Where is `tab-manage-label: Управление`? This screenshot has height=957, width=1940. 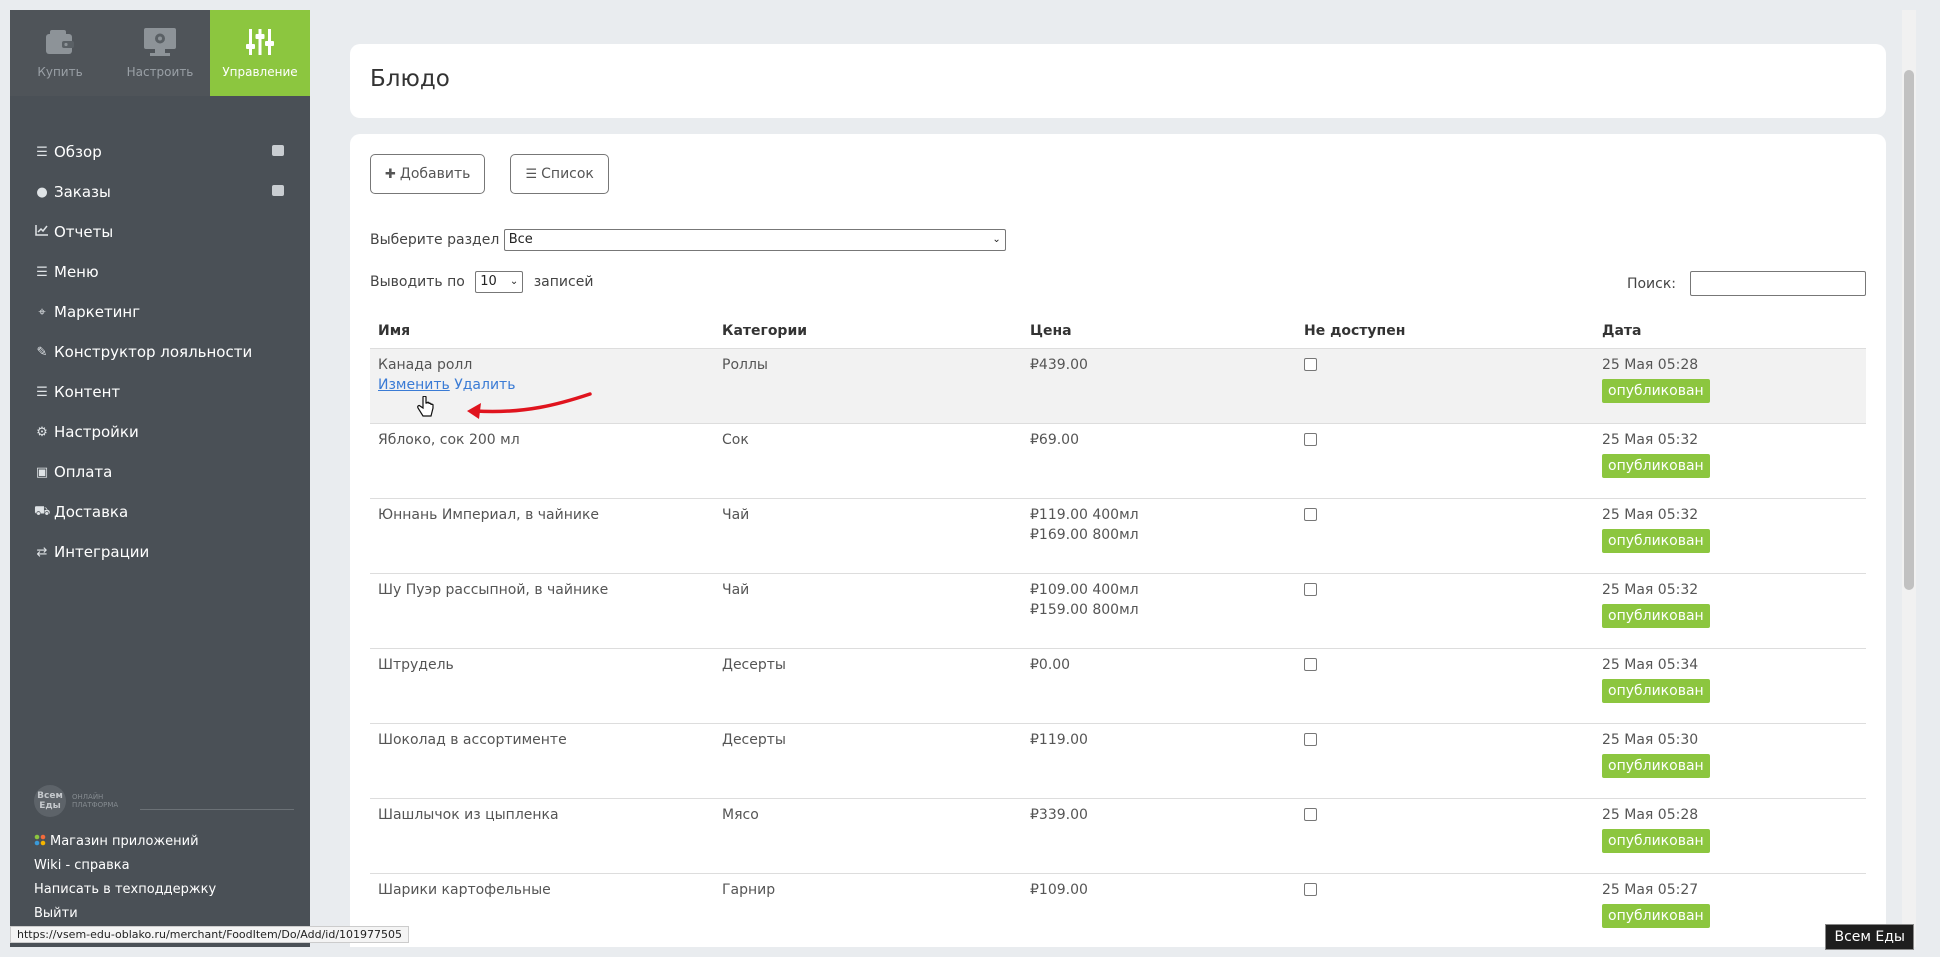 tab-manage-label: Управление is located at coordinates (260, 72).